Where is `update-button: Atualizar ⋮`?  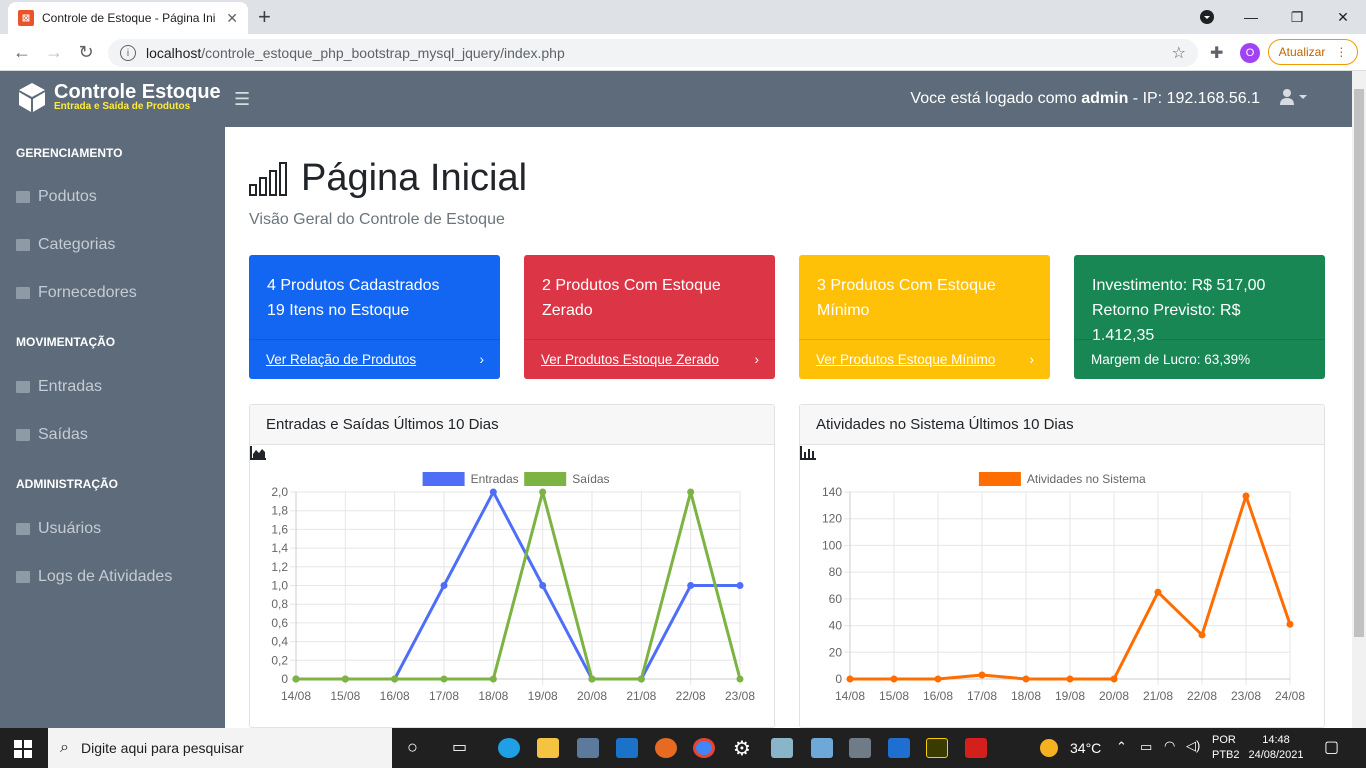 update-button: Atualizar ⋮ is located at coordinates (1313, 52).